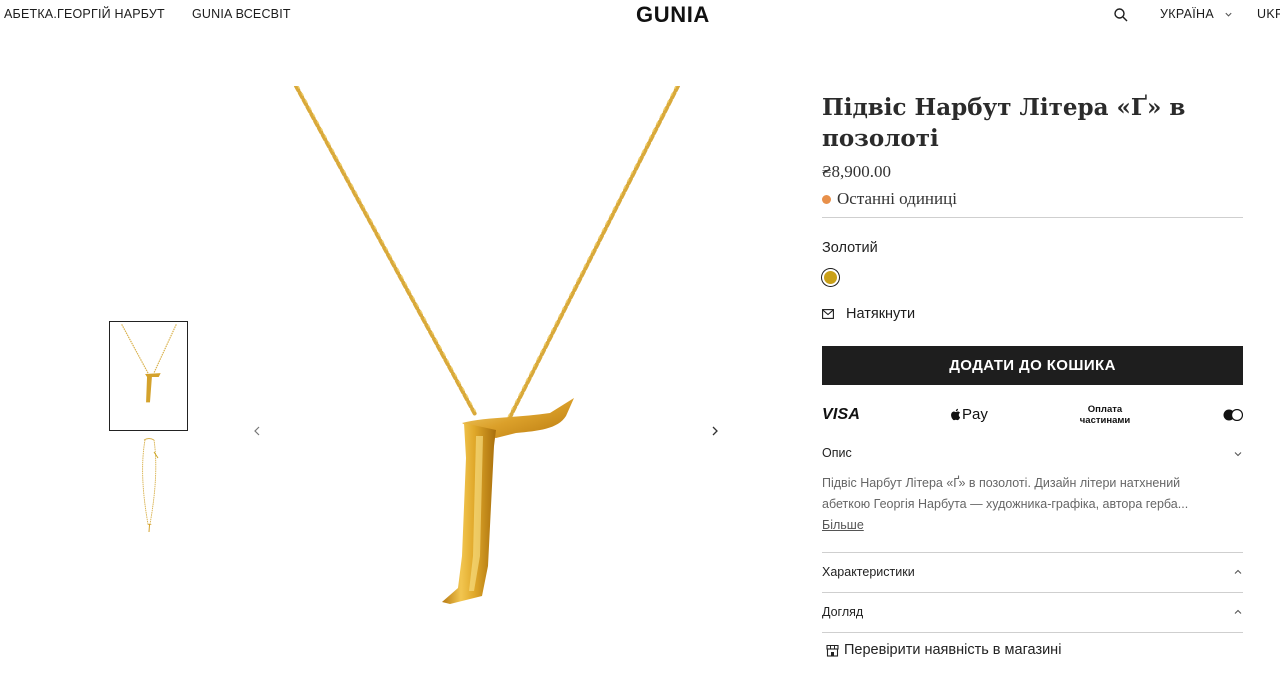 This screenshot has height=694, width=1280. I want to click on more-link: Більше, so click(843, 525).